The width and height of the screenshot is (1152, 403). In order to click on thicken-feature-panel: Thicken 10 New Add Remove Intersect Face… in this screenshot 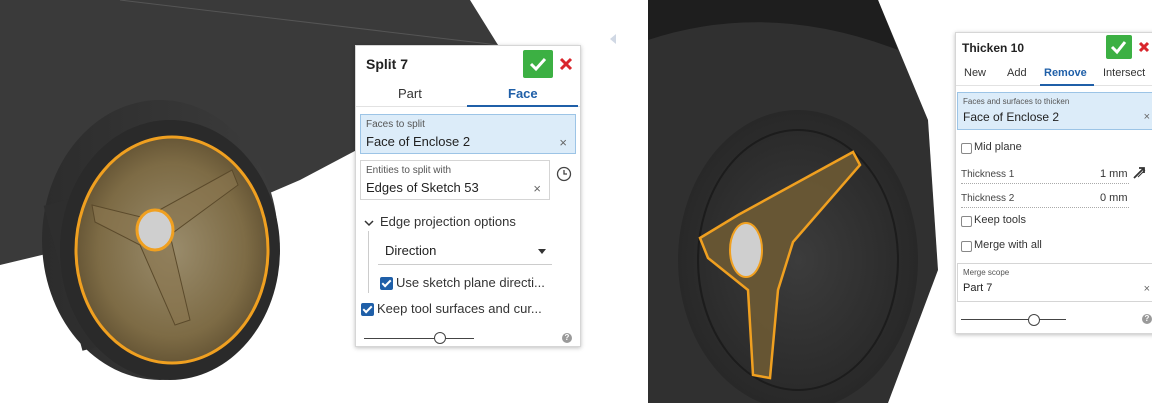, I will do `click(1053, 183)`.